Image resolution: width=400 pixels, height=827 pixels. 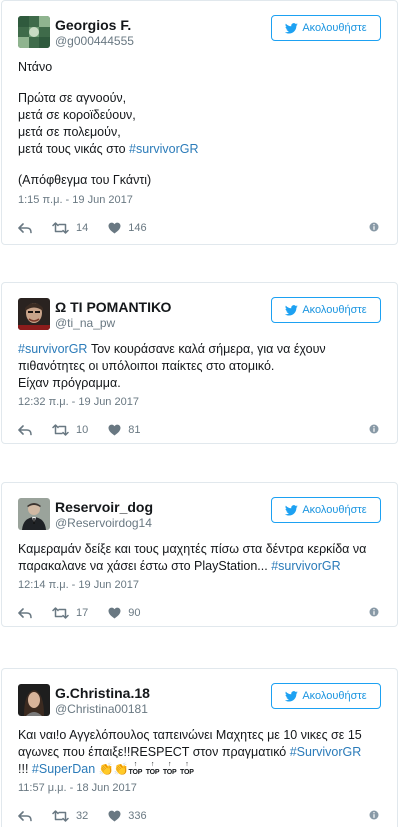 What do you see at coordinates (85, 180) in the screenshot?
I see `tweet-line: (Απόφθεγμα του Γκάντι)` at bounding box center [85, 180].